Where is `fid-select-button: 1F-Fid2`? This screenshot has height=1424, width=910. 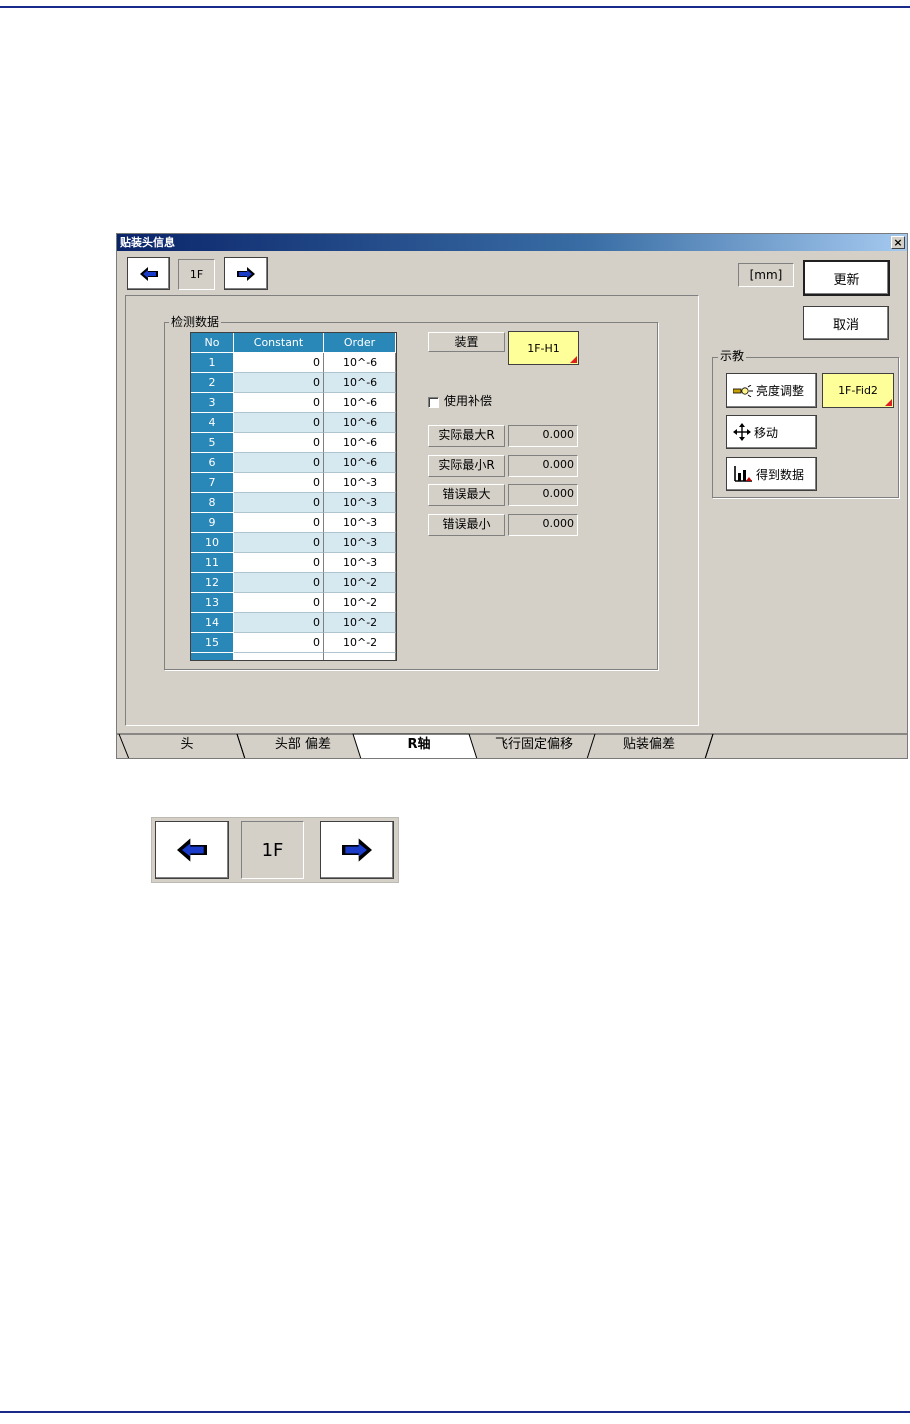
fid-select-button: 1F-Fid2 is located at coordinates (858, 390).